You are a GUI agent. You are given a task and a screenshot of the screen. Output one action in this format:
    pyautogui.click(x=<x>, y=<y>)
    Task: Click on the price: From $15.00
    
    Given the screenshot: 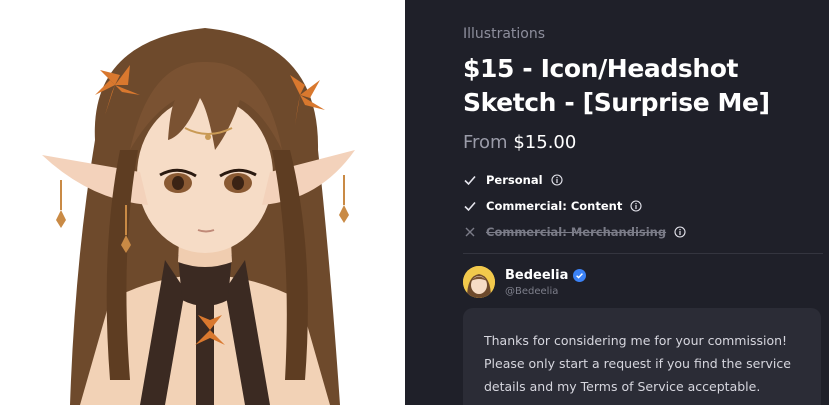 What is the action you would take?
    pyautogui.click(x=519, y=142)
    